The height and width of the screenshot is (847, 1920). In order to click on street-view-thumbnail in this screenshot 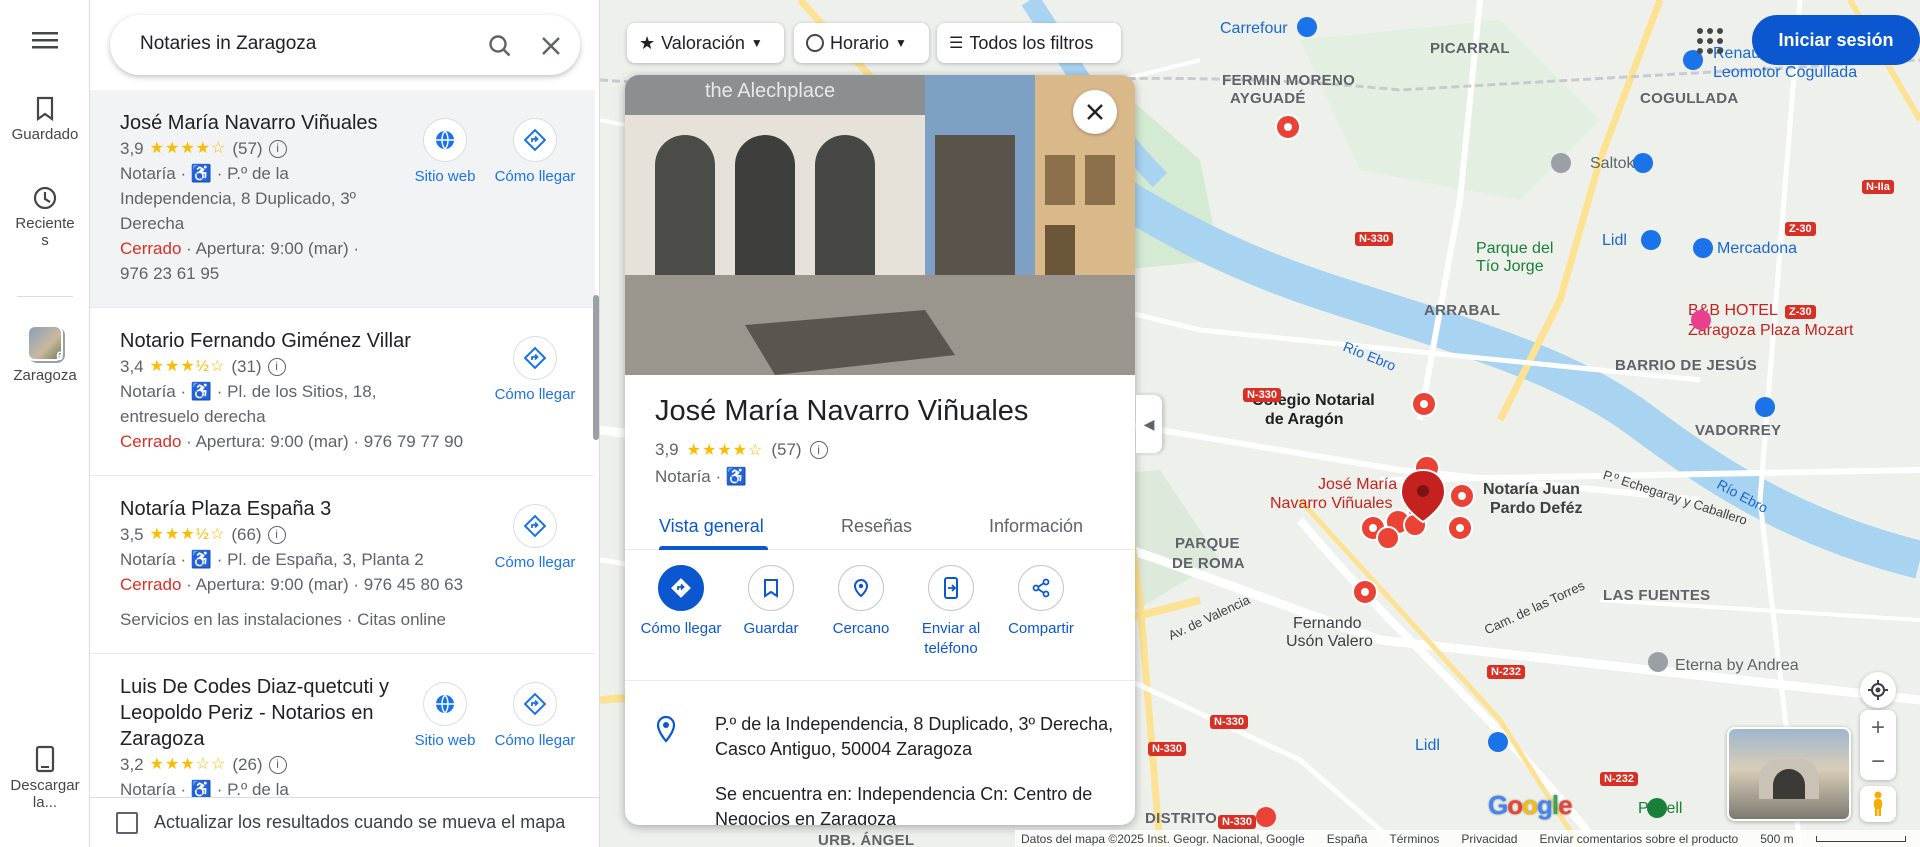, I will do `click(1789, 774)`.